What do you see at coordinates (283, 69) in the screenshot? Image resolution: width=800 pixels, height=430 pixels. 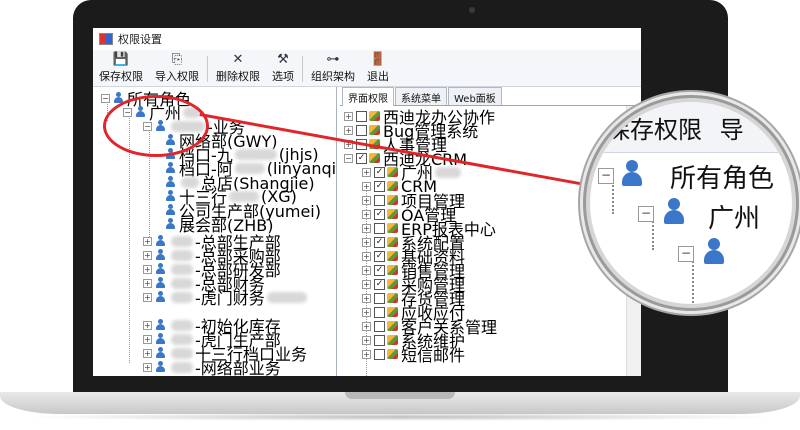 I see `options-button: ⚒ 选项` at bounding box center [283, 69].